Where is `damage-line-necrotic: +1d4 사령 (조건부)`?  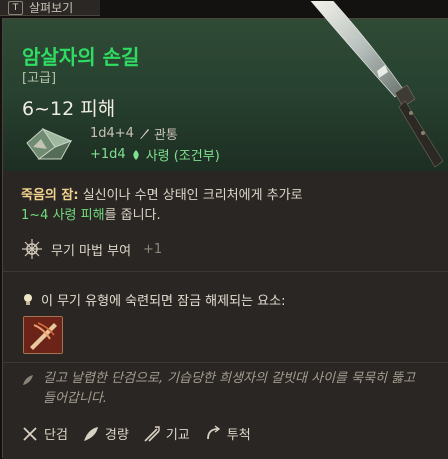
damage-line-necrotic: +1d4 사령 (조건부) is located at coordinates (155, 154).